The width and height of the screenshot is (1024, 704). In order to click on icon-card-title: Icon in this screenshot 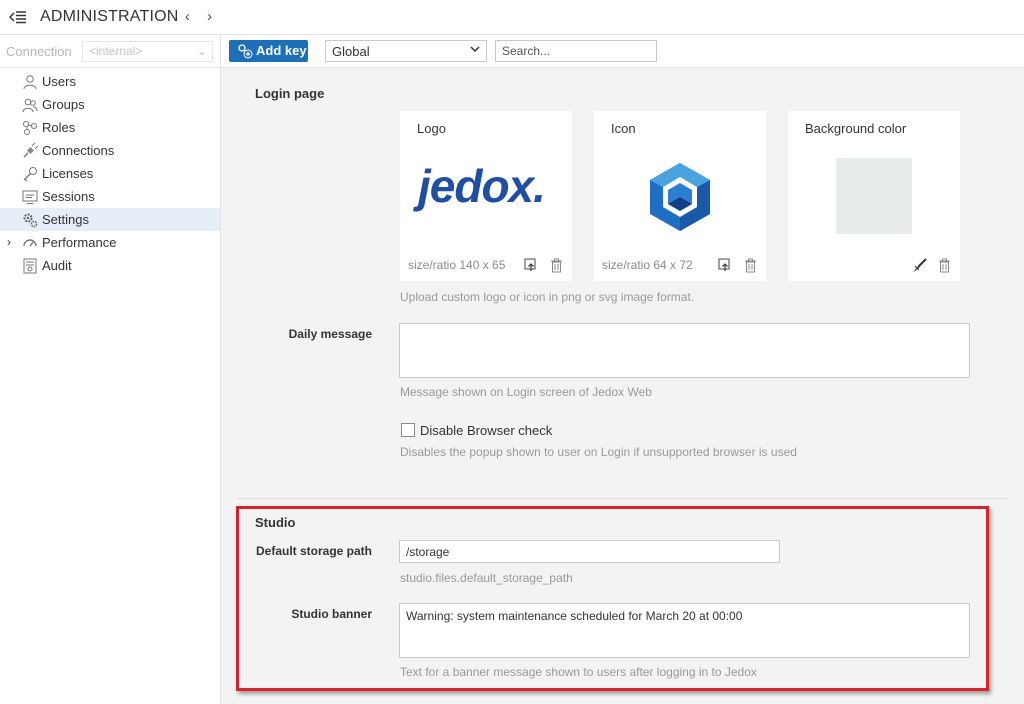, I will do `click(623, 128)`.